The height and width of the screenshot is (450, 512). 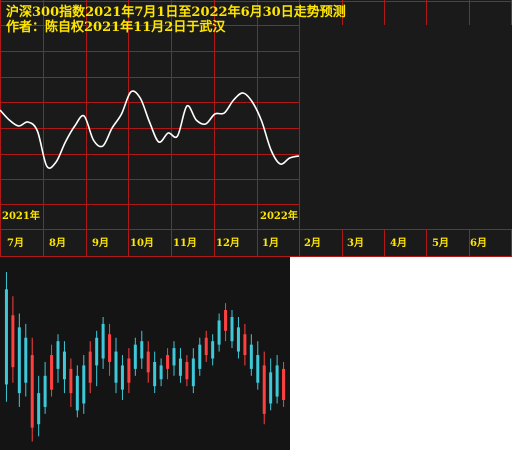 What do you see at coordinates (116, 27) in the screenshot?
I see `chart-author: 作者：陈自权2021年11月2日于武汉` at bounding box center [116, 27].